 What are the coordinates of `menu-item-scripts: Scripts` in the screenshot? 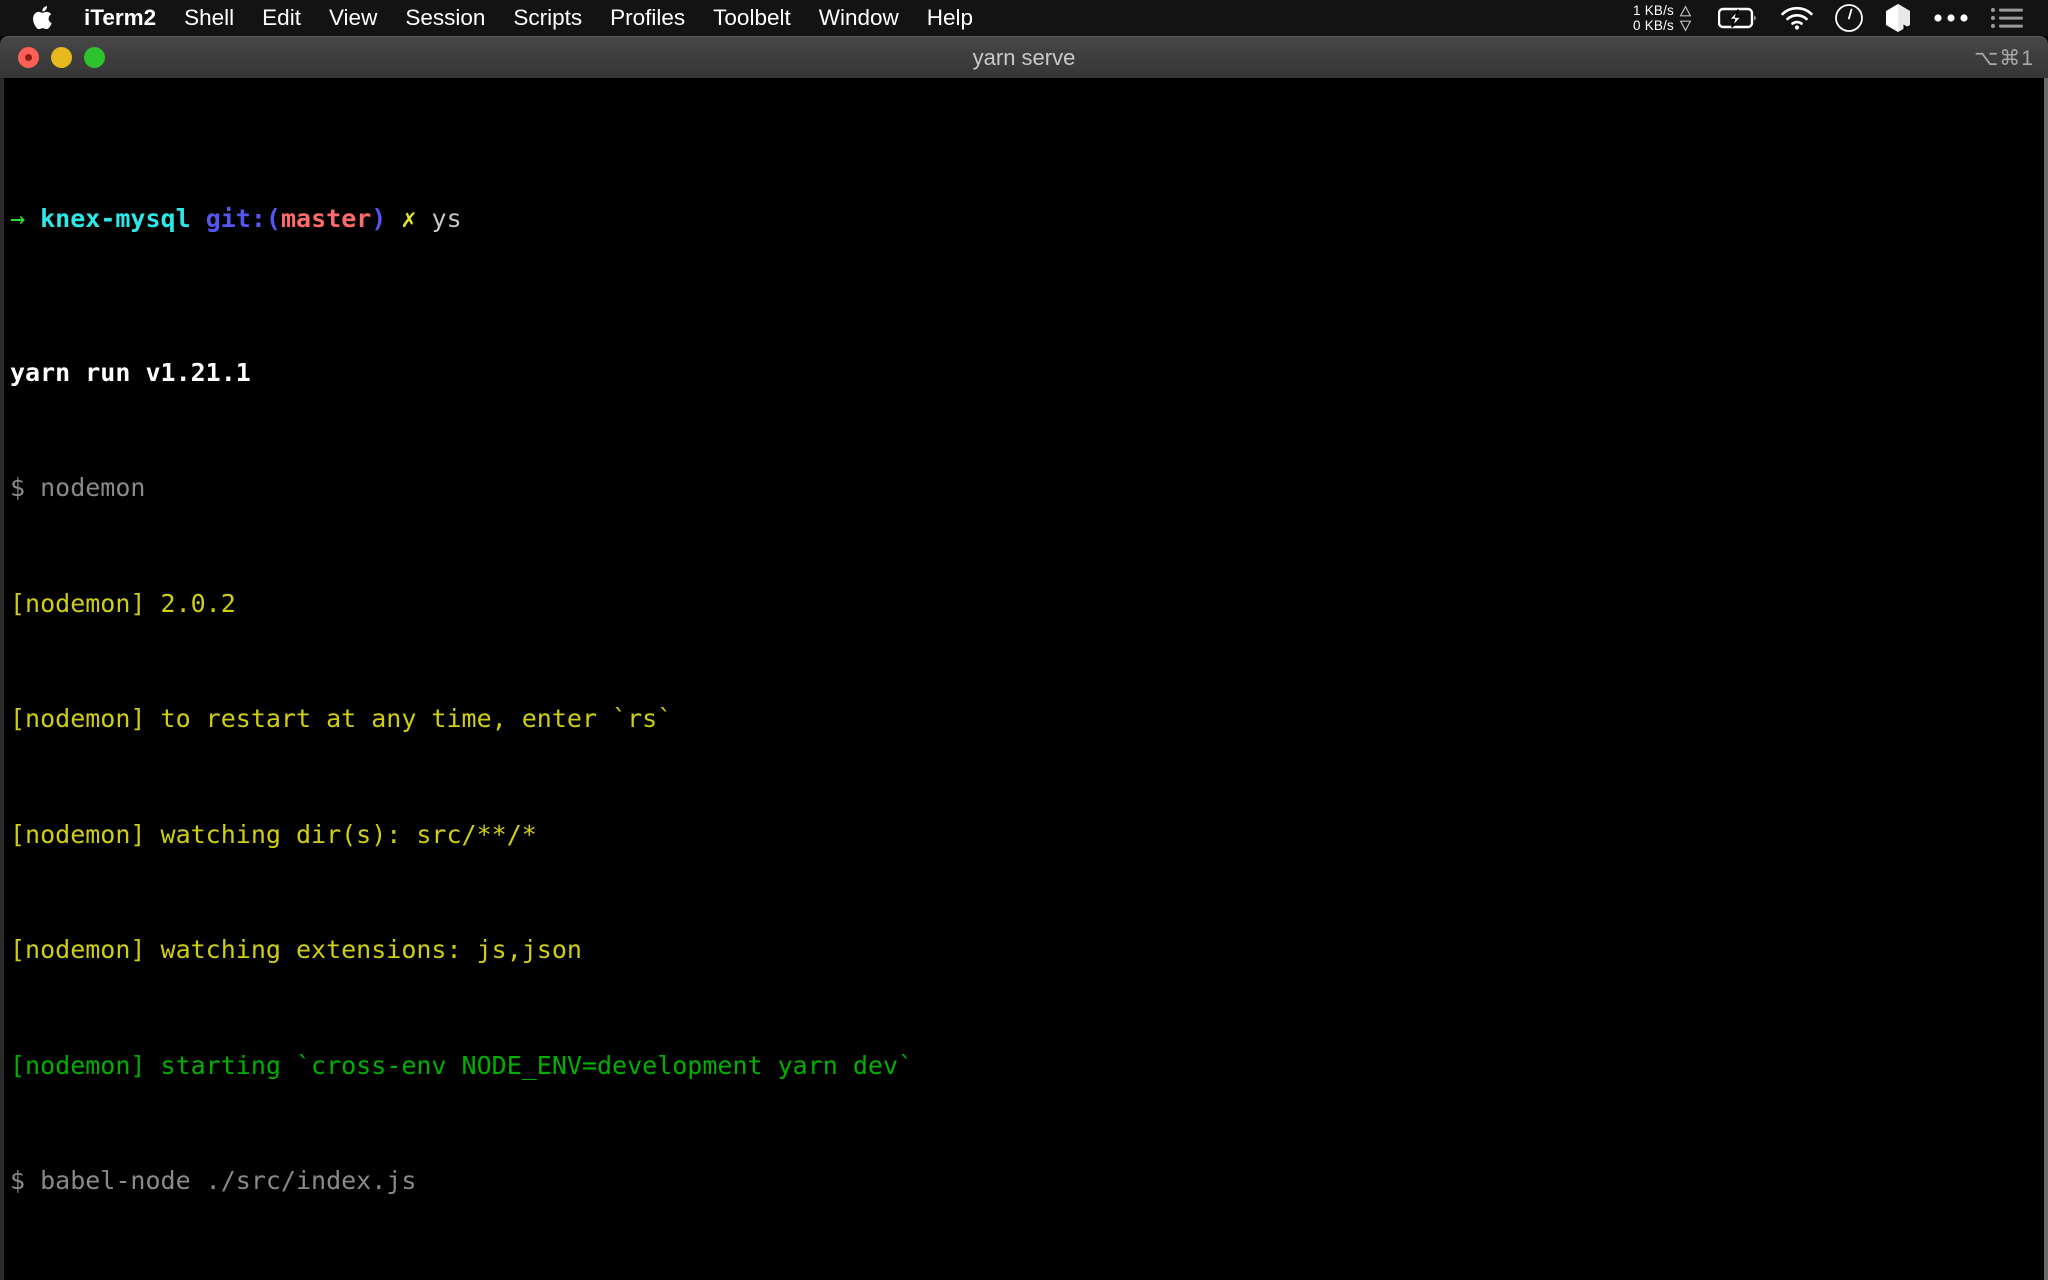 It's located at (547, 18).